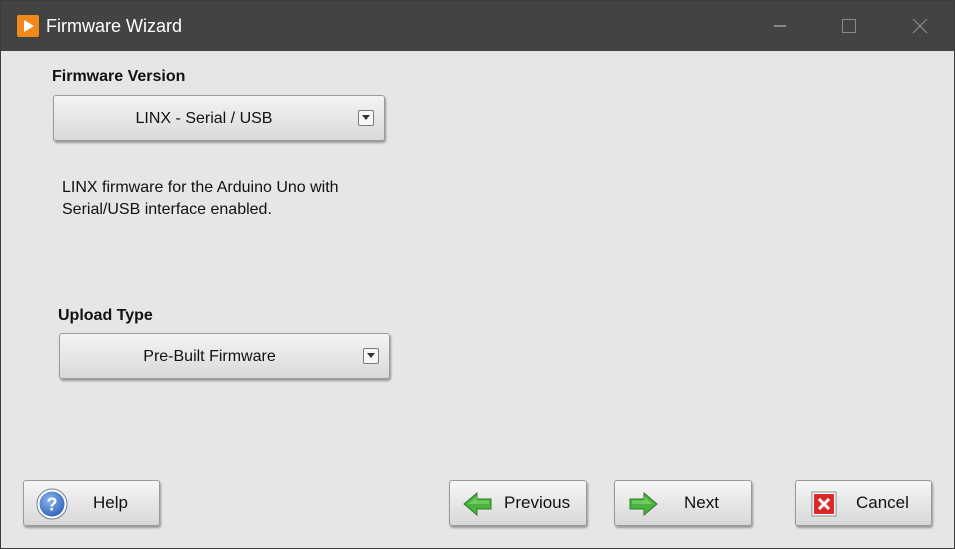  I want to click on cancel-button: Cancel, so click(863, 503).